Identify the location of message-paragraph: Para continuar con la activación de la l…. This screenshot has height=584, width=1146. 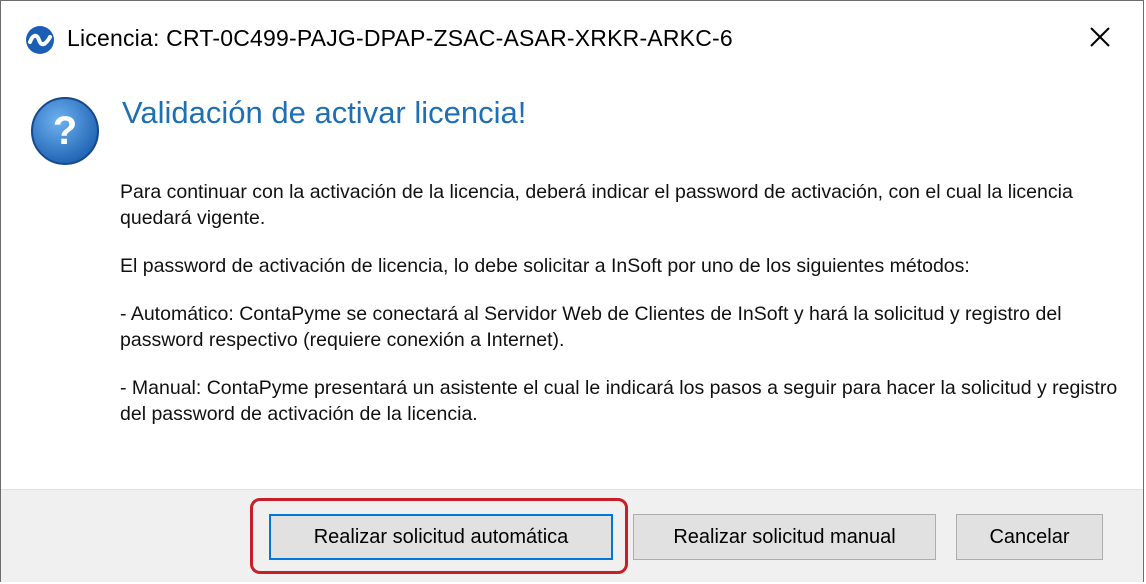
(596, 205).